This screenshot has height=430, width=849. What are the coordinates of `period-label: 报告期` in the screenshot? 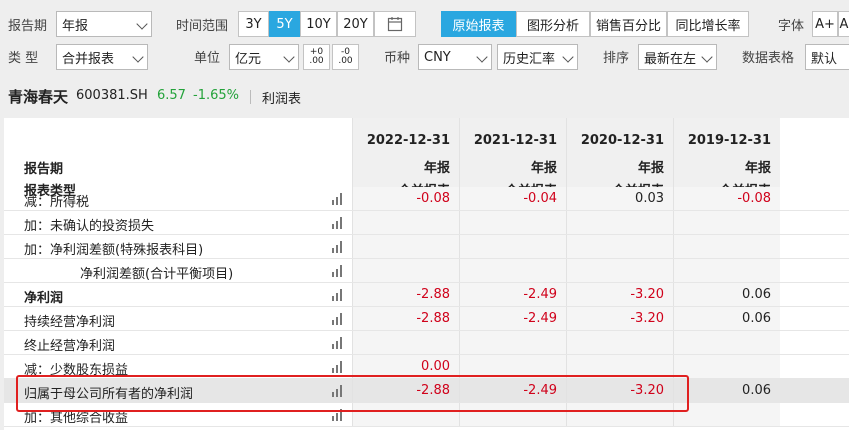 It's located at (28, 26).